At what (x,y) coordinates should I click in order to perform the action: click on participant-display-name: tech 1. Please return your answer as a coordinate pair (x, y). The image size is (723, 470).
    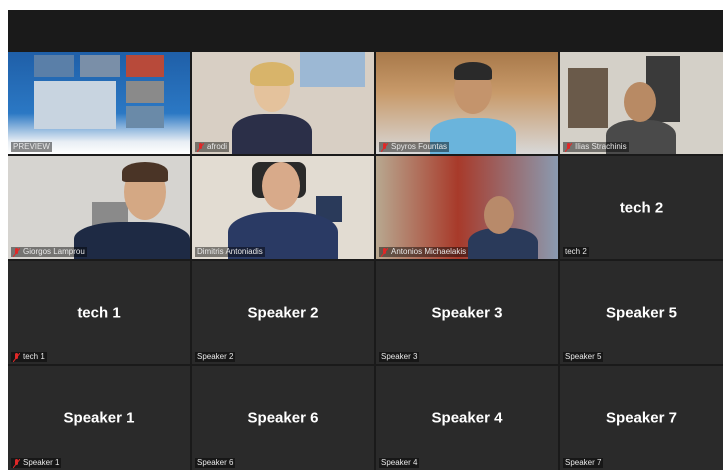
    Looking at the image, I should click on (99, 312).